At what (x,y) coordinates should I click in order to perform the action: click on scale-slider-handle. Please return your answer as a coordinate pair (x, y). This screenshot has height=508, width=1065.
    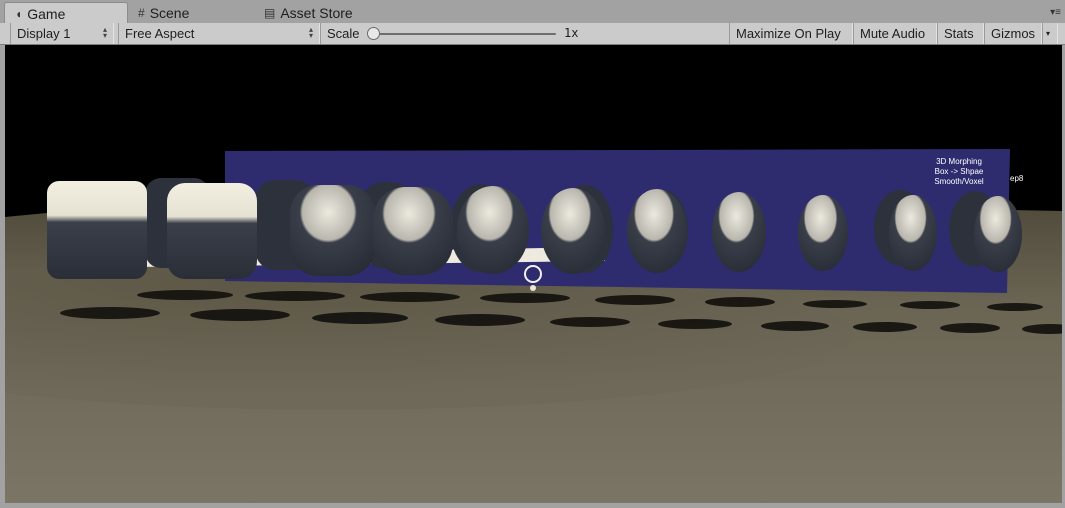
    Looking at the image, I should click on (373, 33).